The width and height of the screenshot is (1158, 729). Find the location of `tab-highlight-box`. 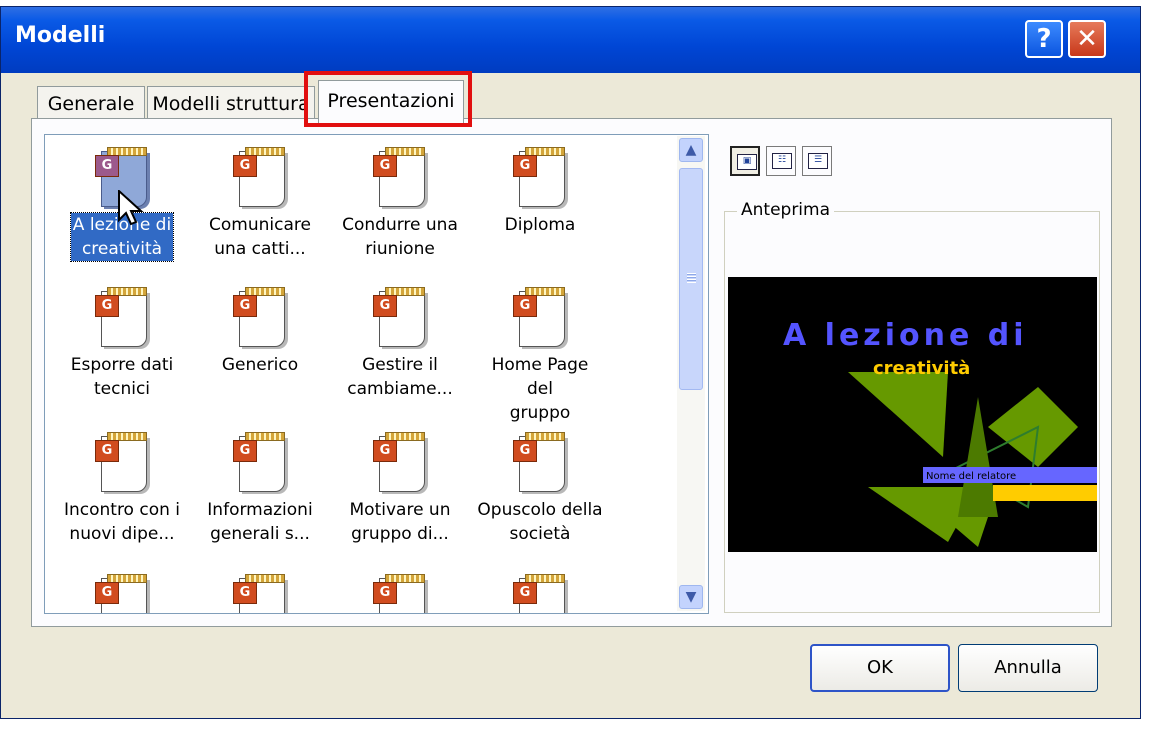

tab-highlight-box is located at coordinates (388, 99).